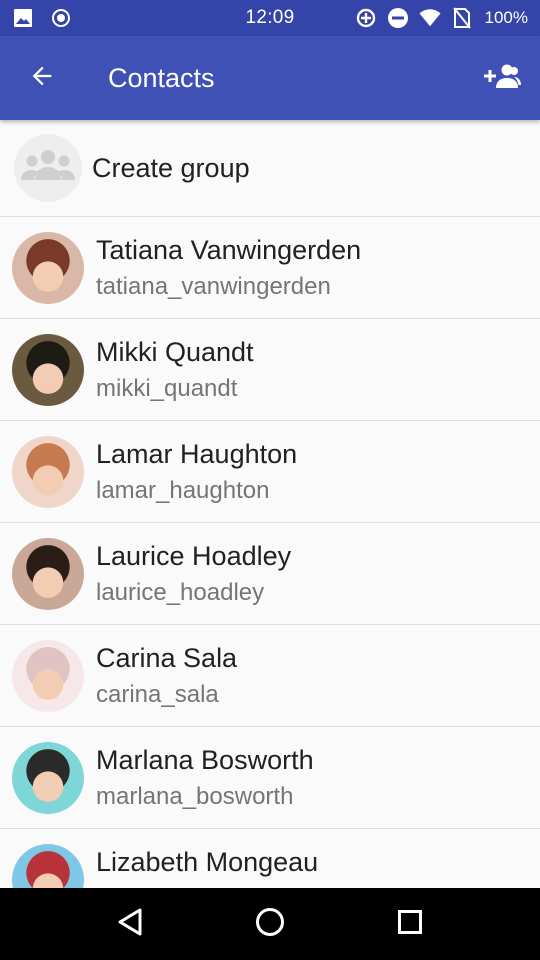 The image size is (540, 960). What do you see at coordinates (175, 370) in the screenshot?
I see `contact-texts: Mikki Quandt mikki_quandt` at bounding box center [175, 370].